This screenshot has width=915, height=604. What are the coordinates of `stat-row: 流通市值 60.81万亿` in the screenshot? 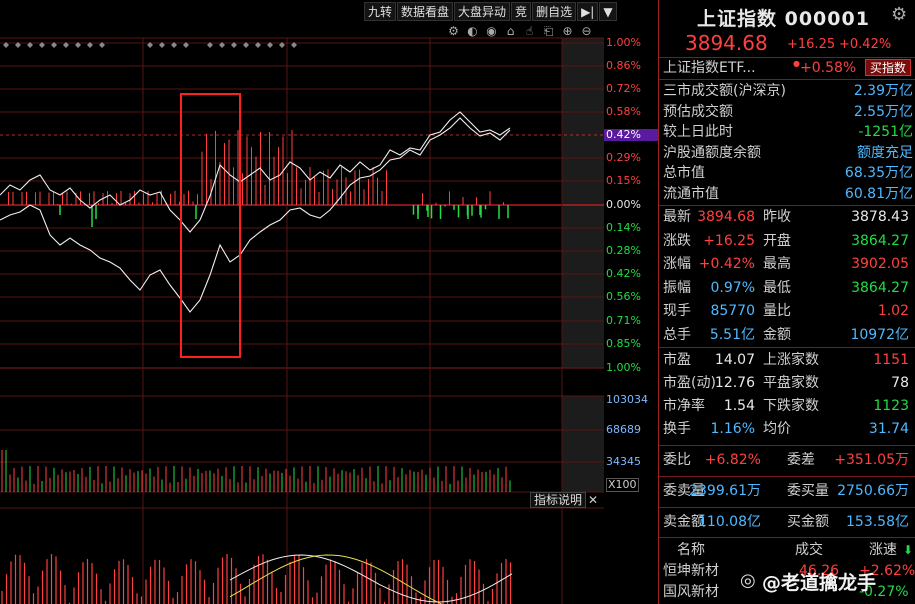 It's located at (788, 194).